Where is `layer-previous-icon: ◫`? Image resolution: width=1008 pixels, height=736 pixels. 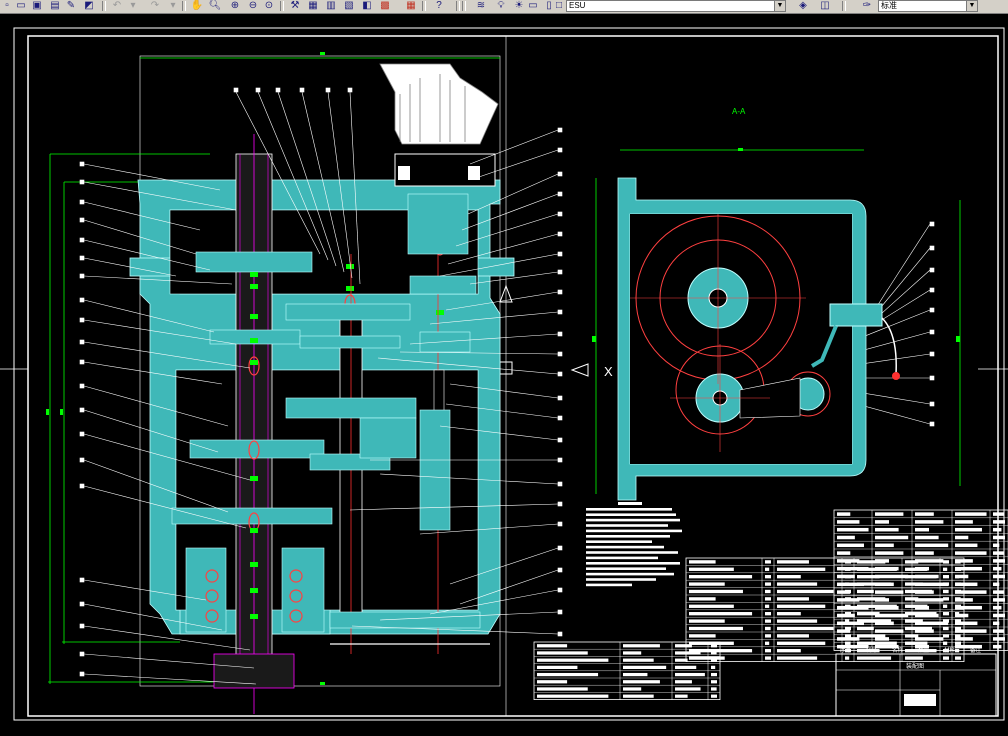
layer-previous-icon: ◫ is located at coordinates (825, 6).